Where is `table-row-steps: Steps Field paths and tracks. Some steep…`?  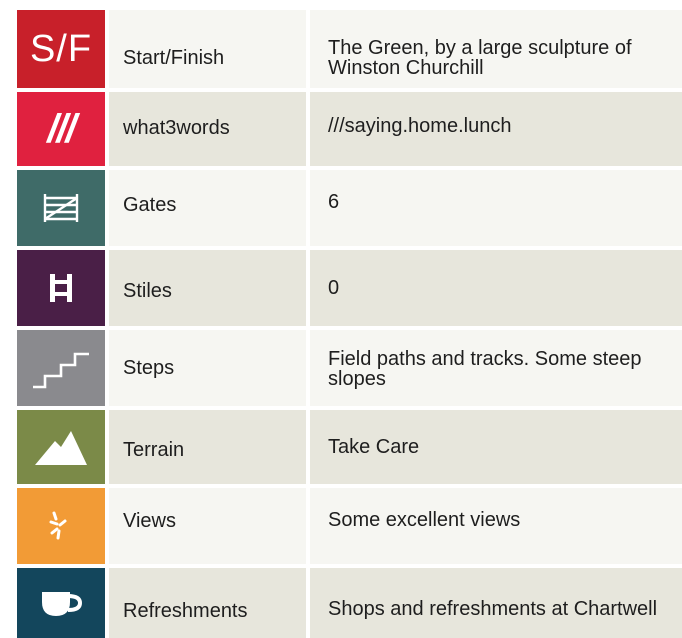
table-row-steps: Steps Field paths and tracks. Some steep… is located at coordinates (349, 368).